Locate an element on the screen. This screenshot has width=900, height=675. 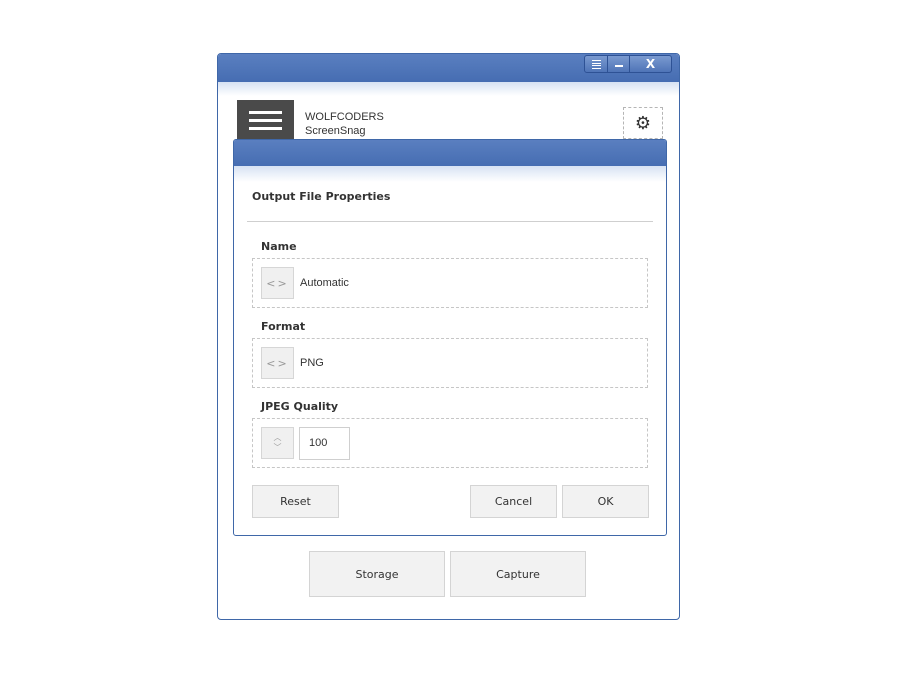
name-selector-button: <> is located at coordinates (277, 283).